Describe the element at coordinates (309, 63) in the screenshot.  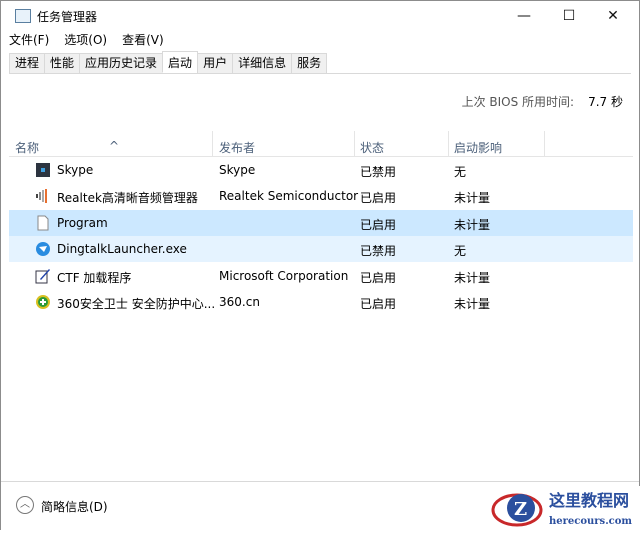
I see `tab-services: 服务` at that location.